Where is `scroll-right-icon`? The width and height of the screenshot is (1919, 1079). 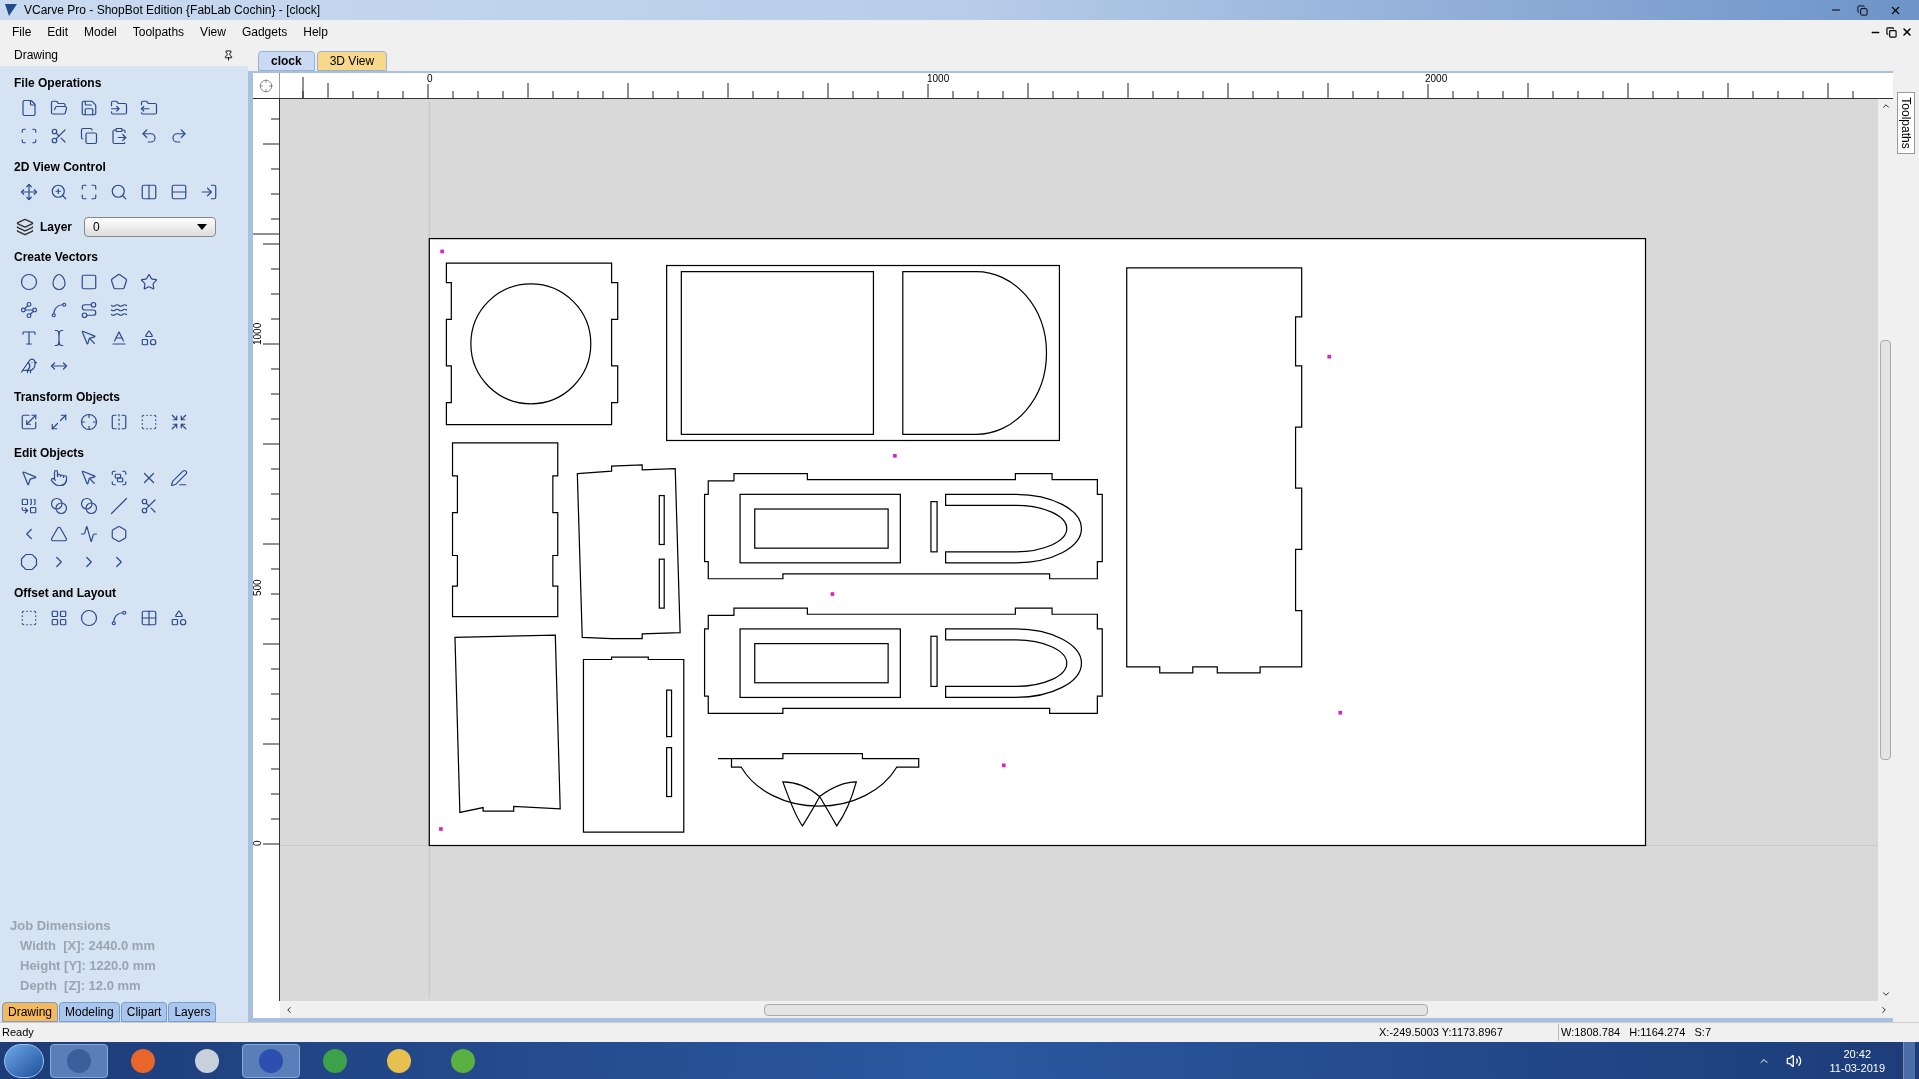 scroll-right-icon is located at coordinates (1884, 1009).